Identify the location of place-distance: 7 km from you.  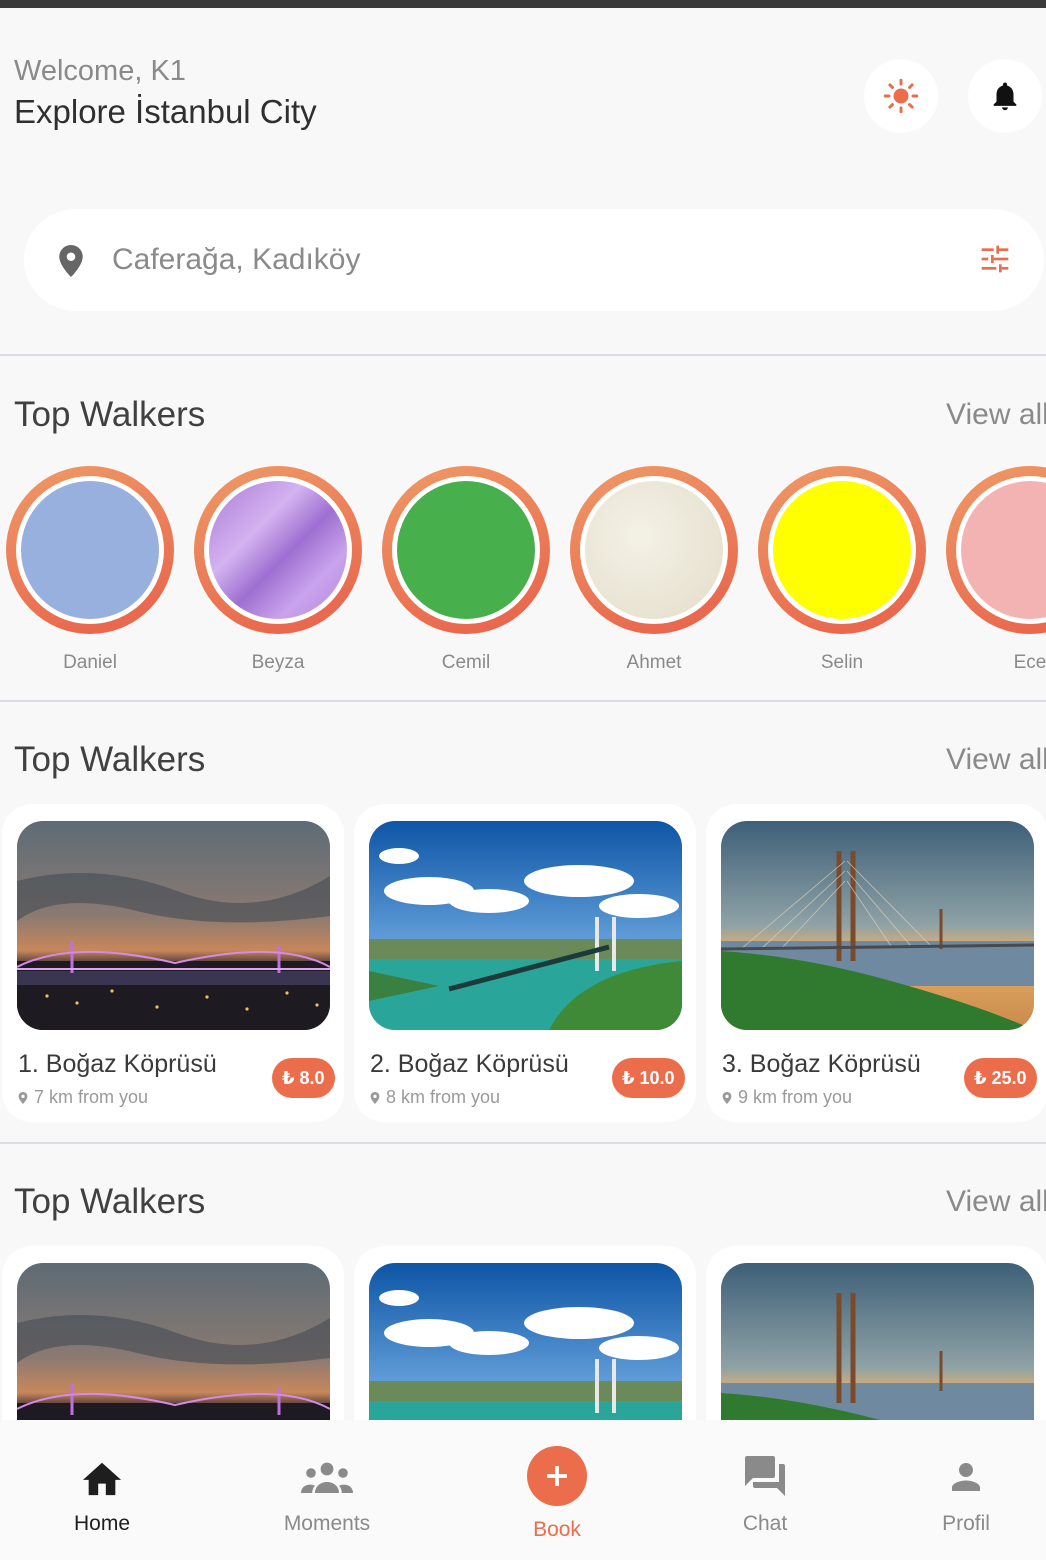
(83, 1097).